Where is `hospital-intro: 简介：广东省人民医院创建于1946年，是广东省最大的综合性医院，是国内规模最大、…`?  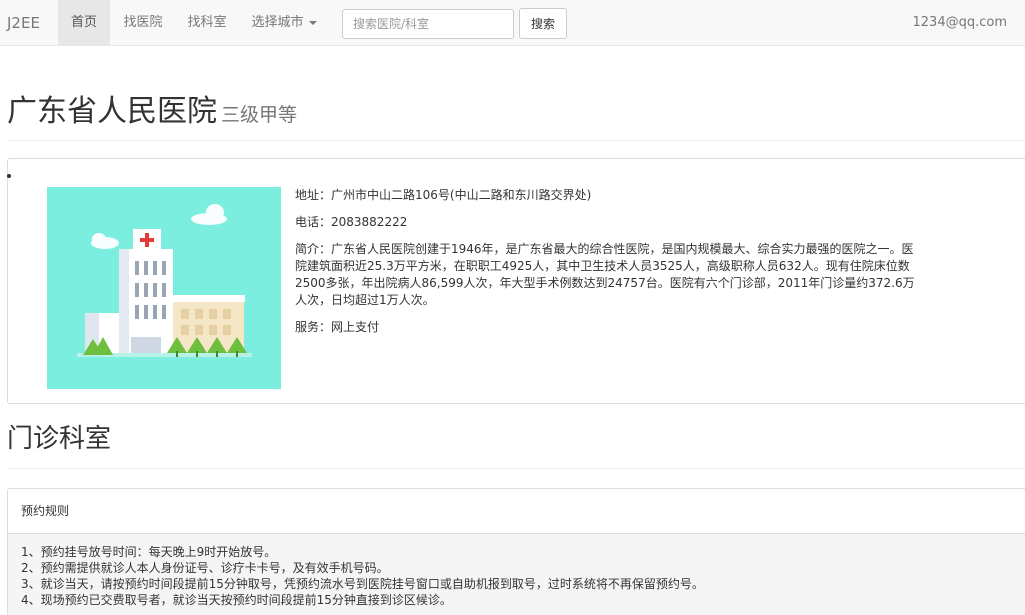
hospital-intro: 简介：广东省人民医院创建于1946年，是广东省最大的综合性医院，是国内规模最大、… is located at coordinates (605, 274).